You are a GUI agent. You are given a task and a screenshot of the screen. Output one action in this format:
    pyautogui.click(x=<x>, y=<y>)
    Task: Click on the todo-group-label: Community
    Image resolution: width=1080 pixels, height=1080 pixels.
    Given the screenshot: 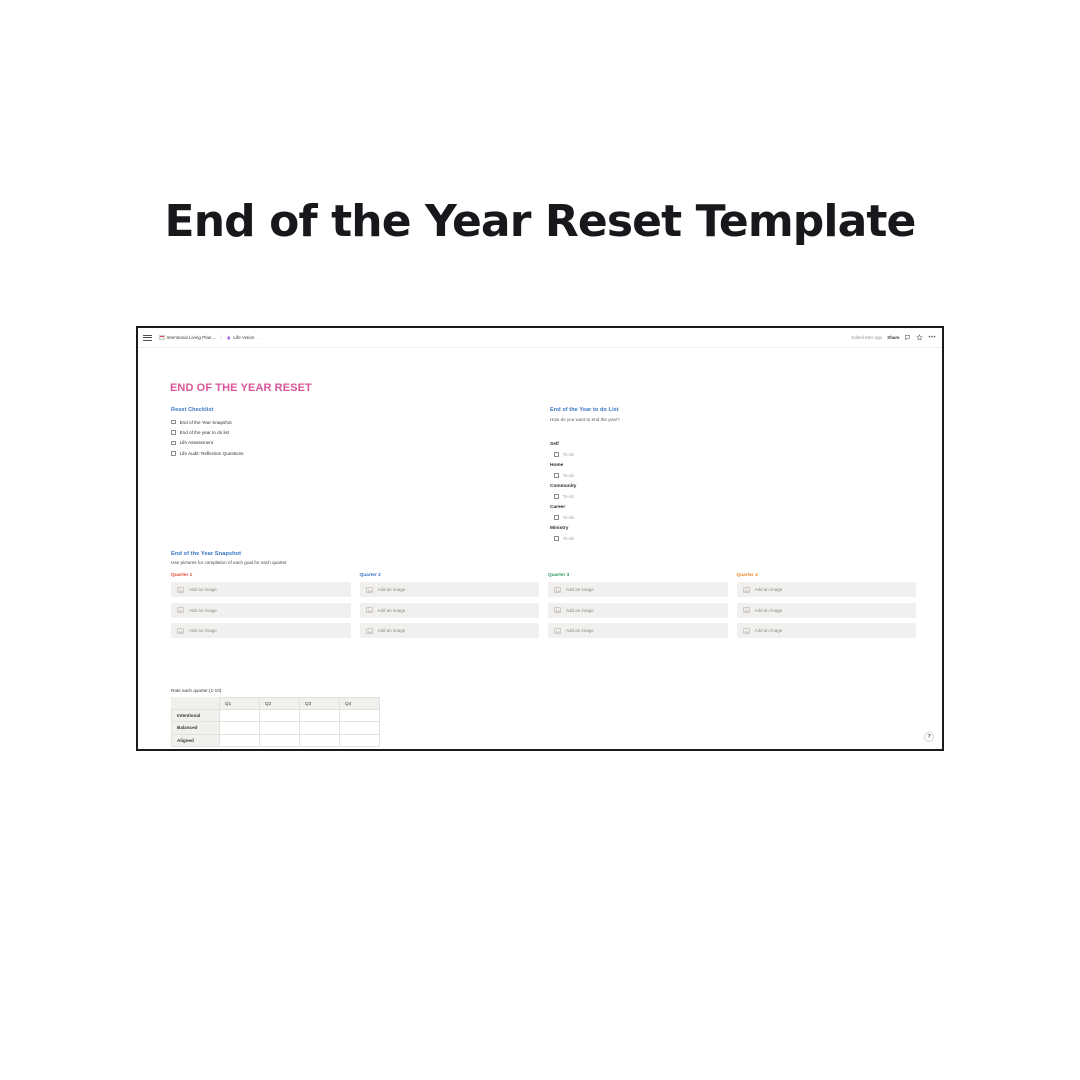 What is the action you would take?
    pyautogui.click(x=563, y=486)
    